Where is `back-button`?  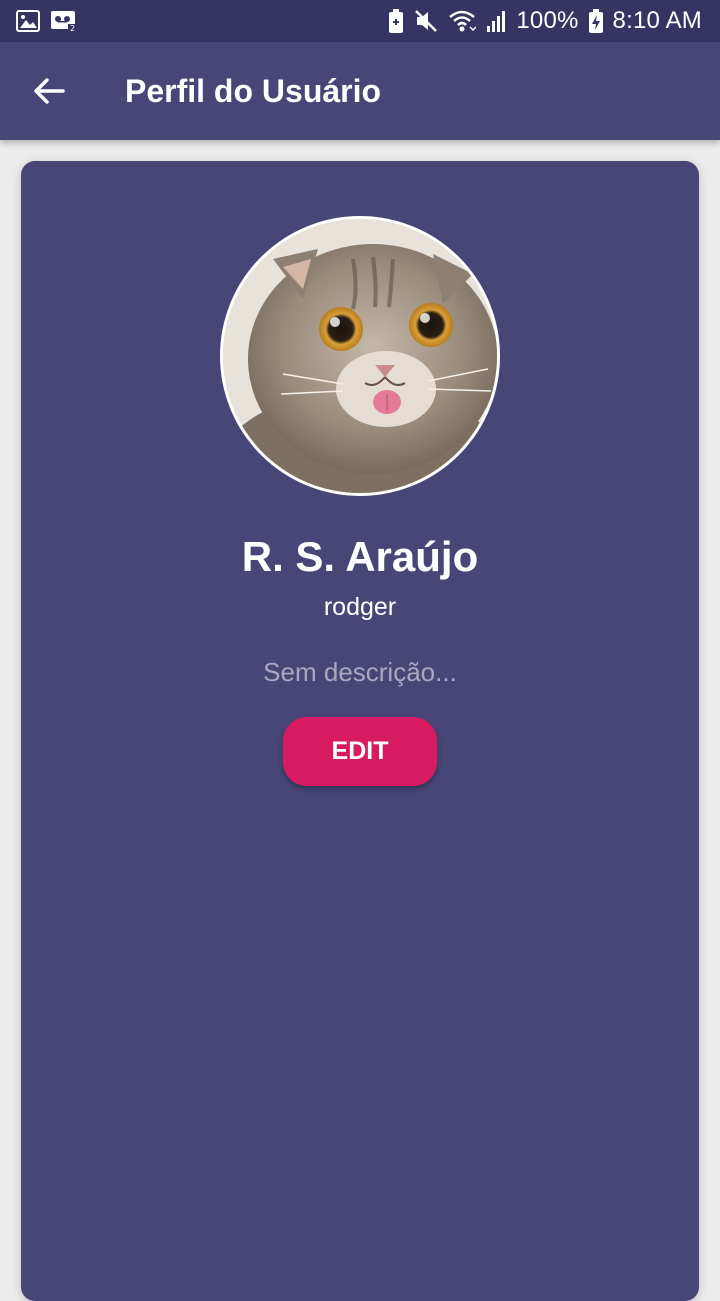
back-button is located at coordinates (49, 91).